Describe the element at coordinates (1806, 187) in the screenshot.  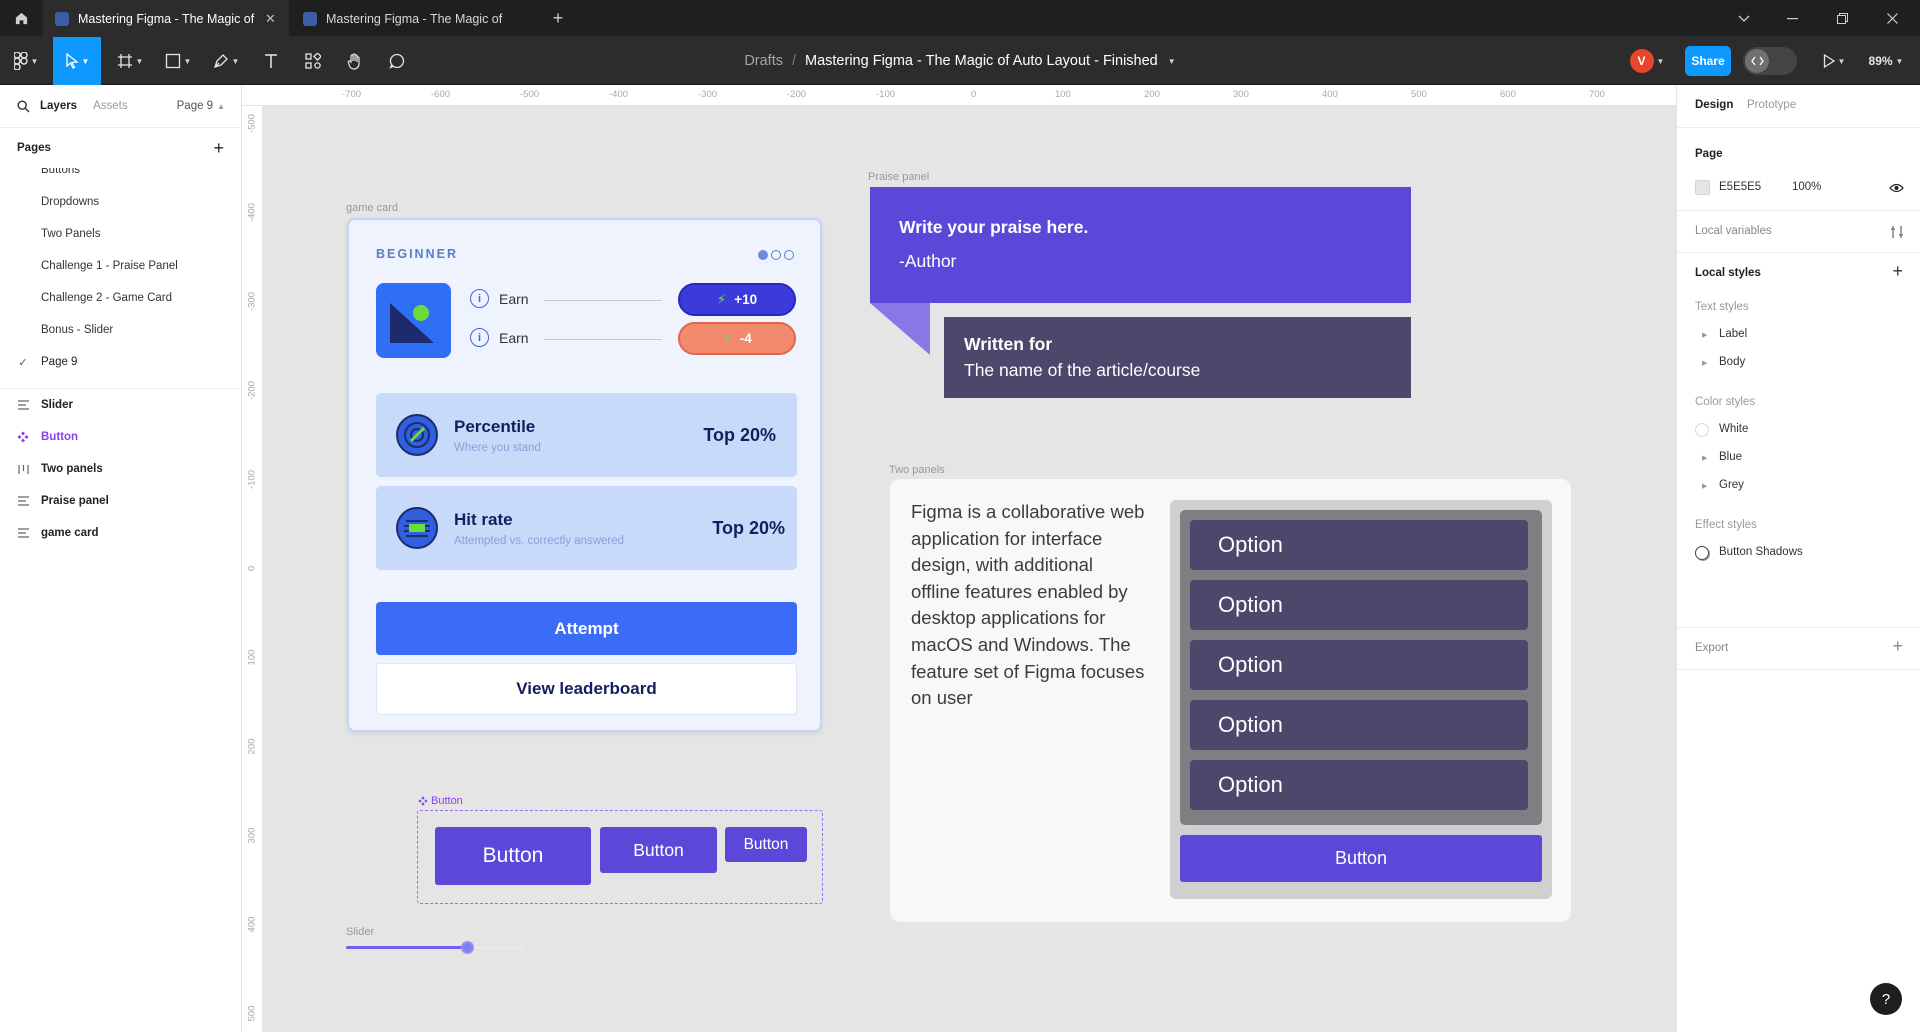
I see `page-opacity-value: 100%` at that location.